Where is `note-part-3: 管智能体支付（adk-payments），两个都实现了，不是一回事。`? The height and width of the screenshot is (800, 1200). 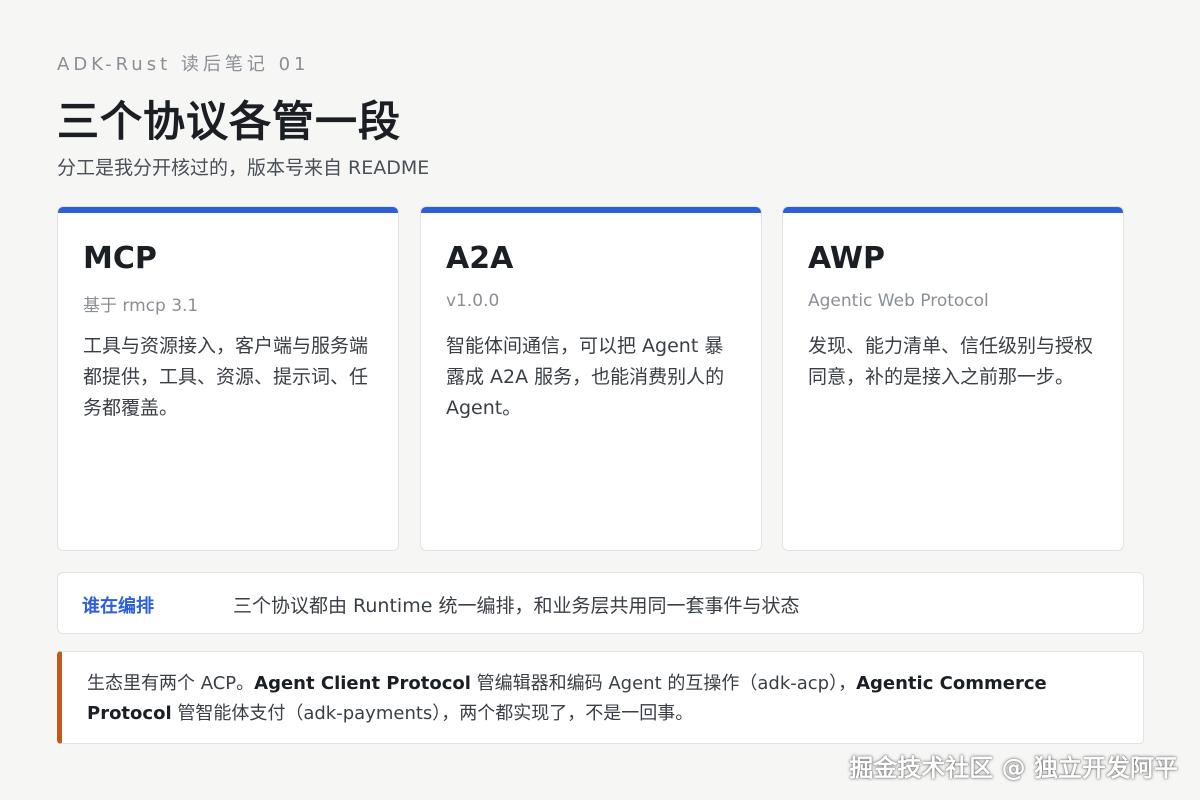
note-part-3: 管智能体支付（adk-payments），两个都实现了，不是一回事。 is located at coordinates (432, 713).